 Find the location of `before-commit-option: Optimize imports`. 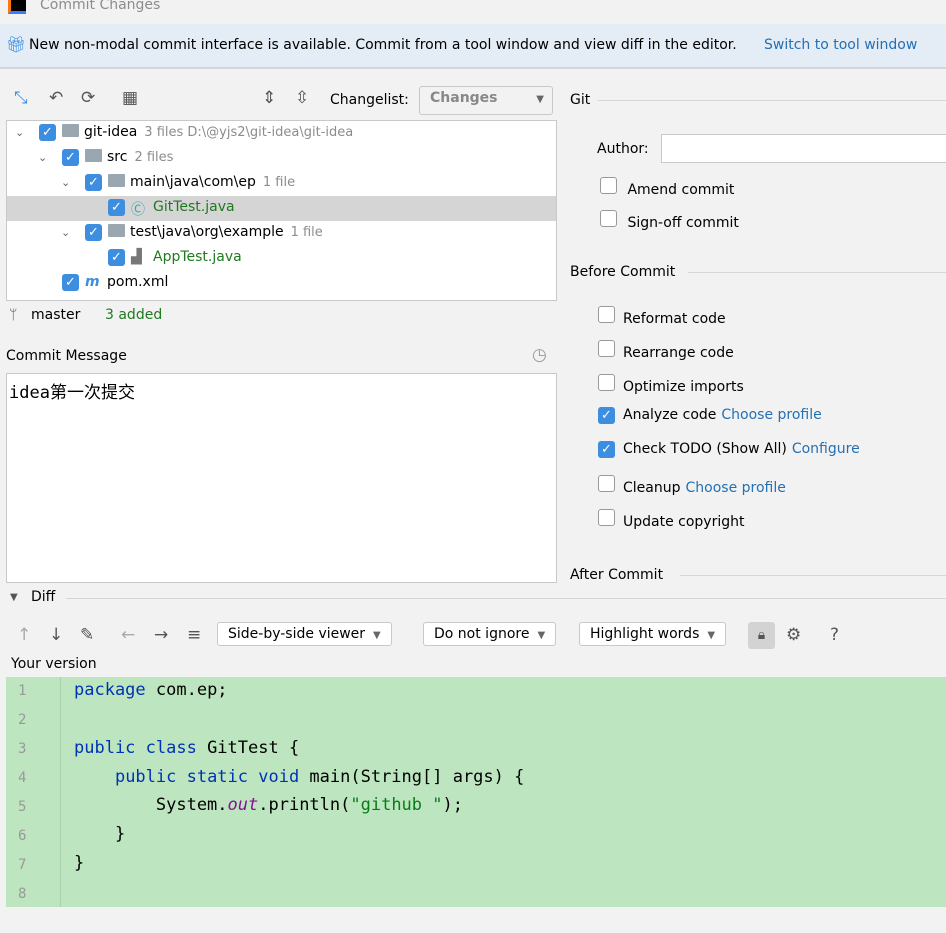

before-commit-option: Optimize imports is located at coordinates (671, 384).